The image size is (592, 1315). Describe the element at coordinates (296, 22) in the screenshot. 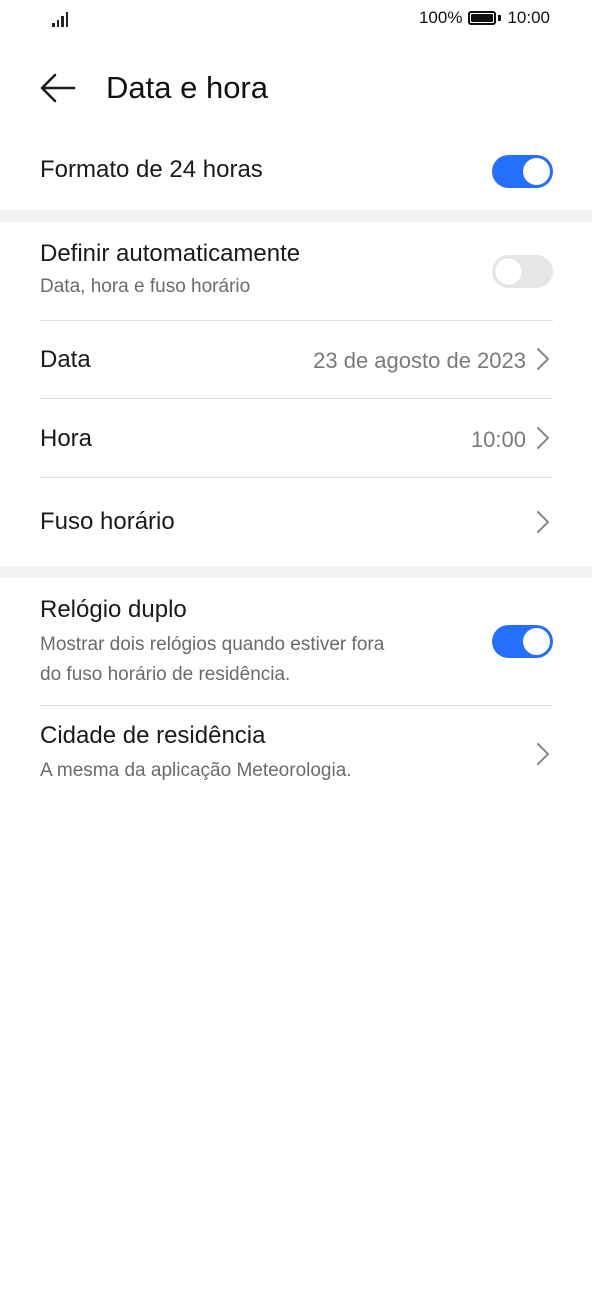

I see `status-bar: 100% 10:00` at that location.